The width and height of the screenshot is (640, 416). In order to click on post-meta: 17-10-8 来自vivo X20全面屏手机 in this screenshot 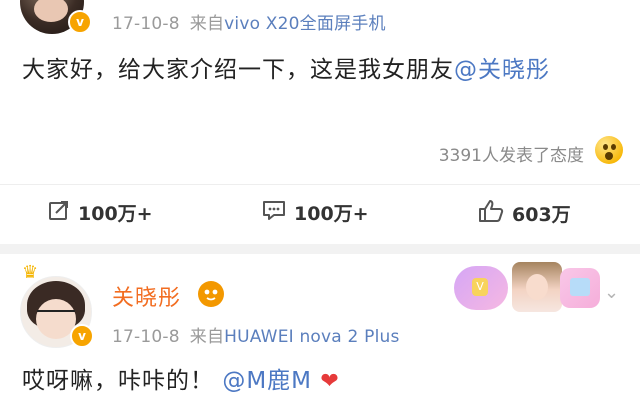, I will do `click(249, 21)`.